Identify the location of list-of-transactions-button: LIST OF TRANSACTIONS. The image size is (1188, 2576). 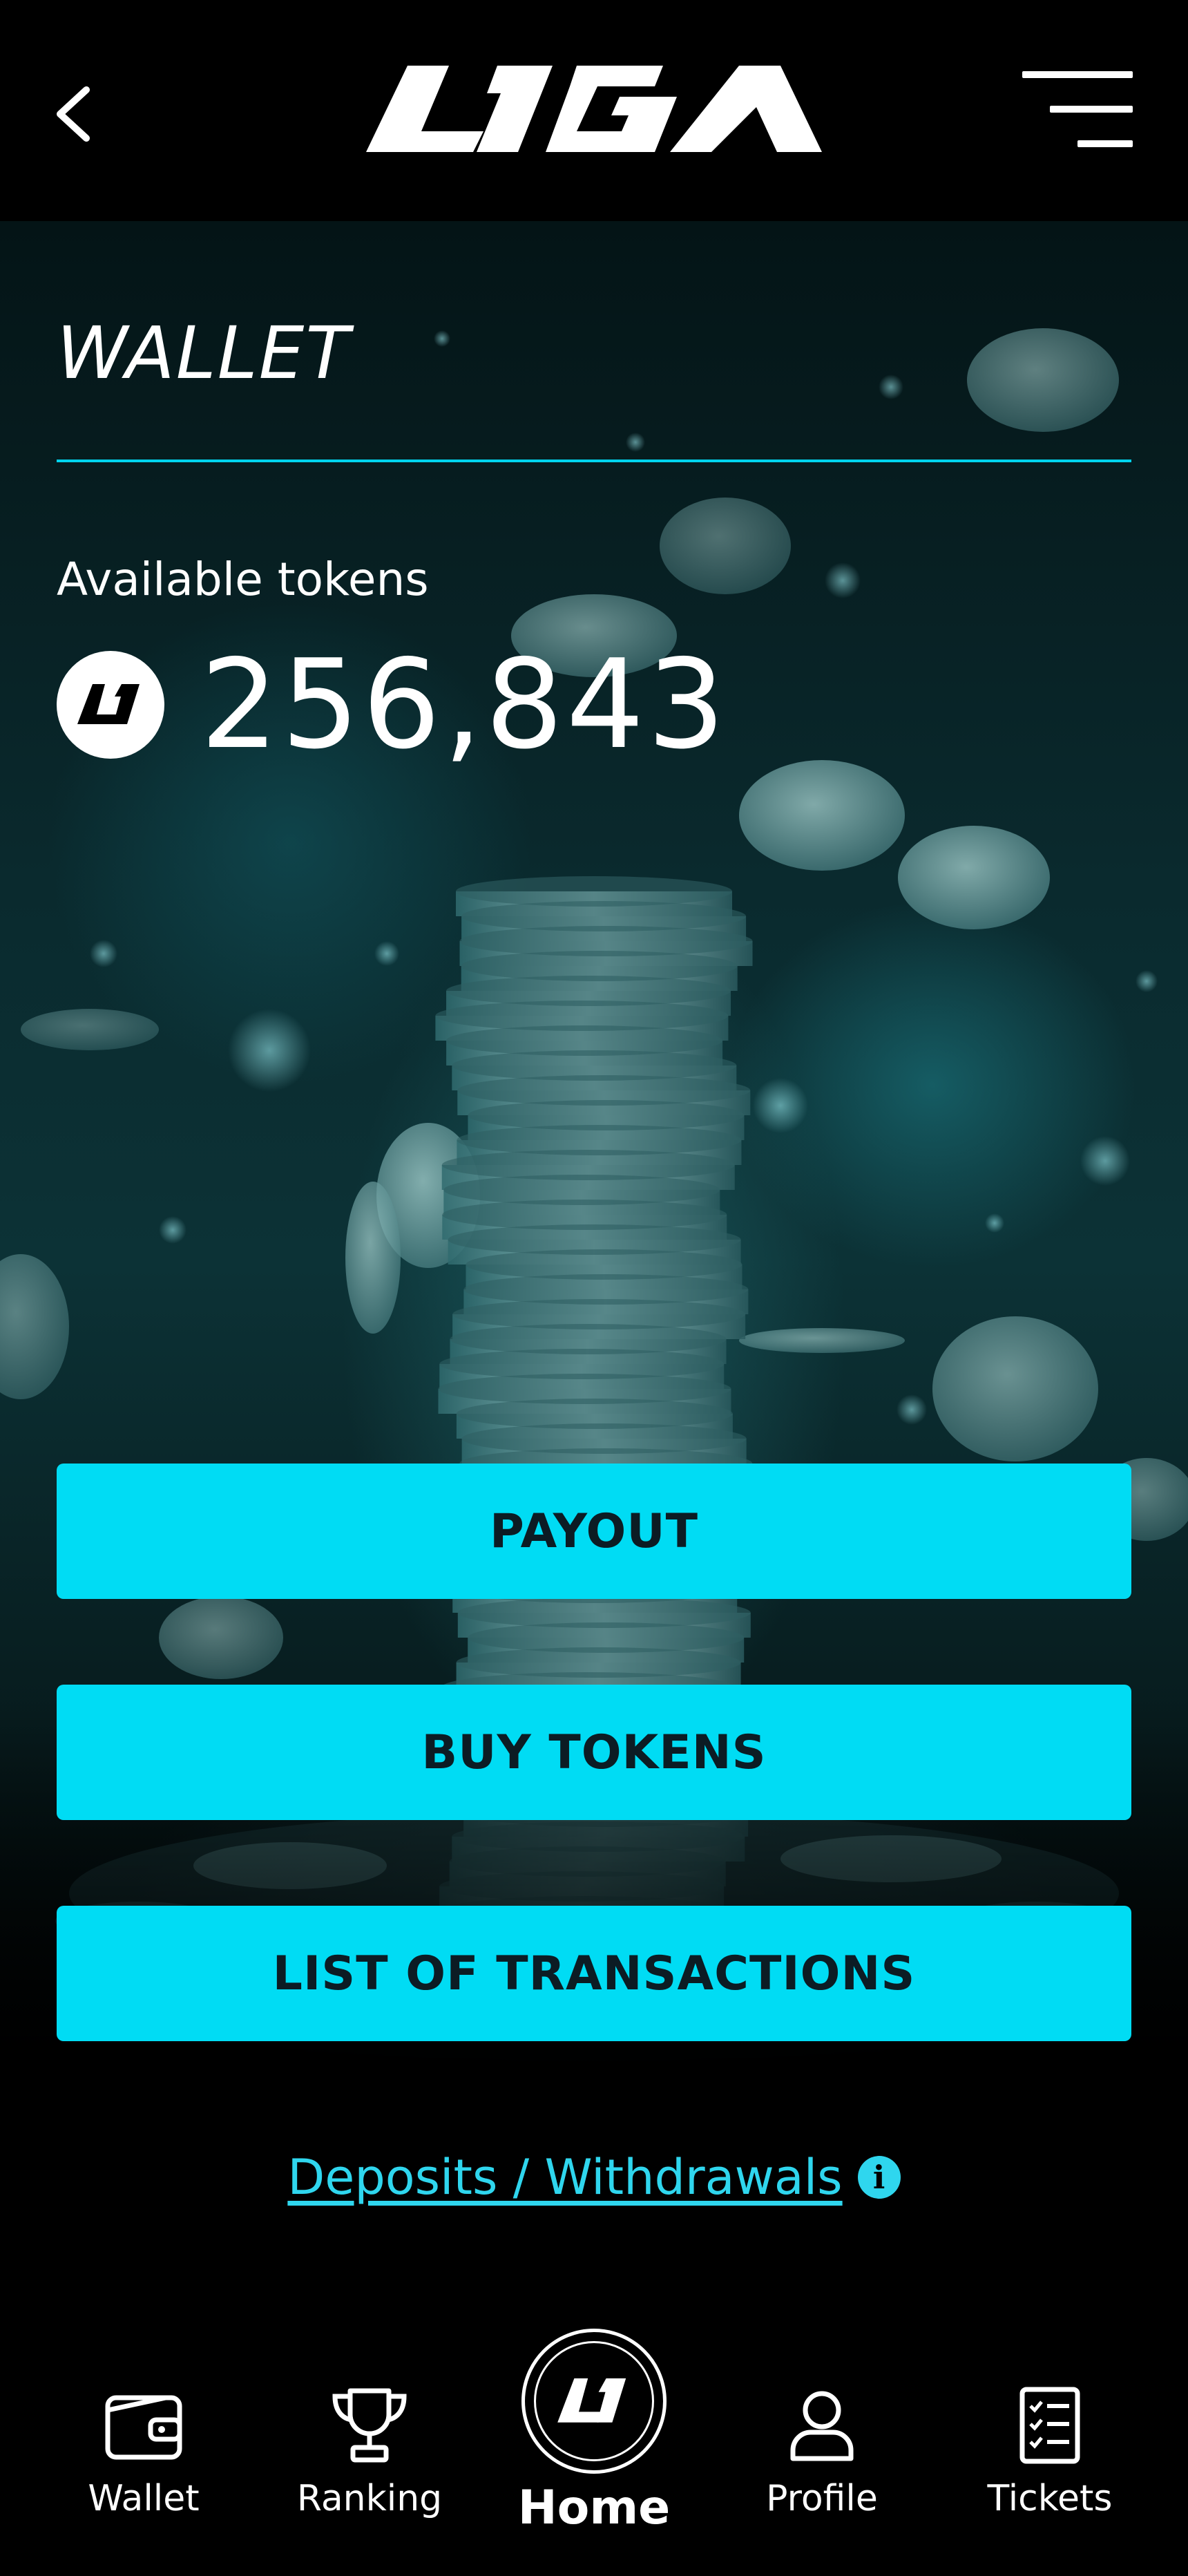
(594, 1973).